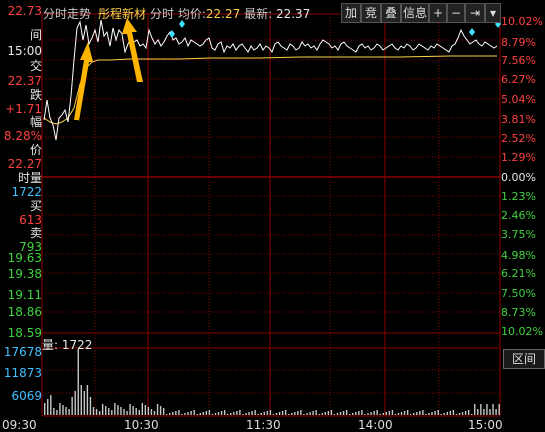 The image size is (545, 432). What do you see at coordinates (475, 13) in the screenshot?
I see `next-icon: ⇥` at bounding box center [475, 13].